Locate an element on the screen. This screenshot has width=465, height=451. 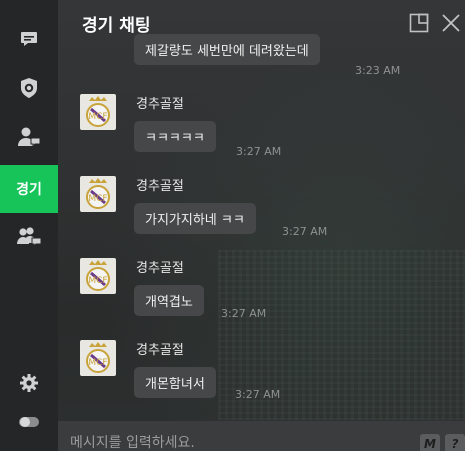
group-chat-icon is located at coordinates (29, 237).